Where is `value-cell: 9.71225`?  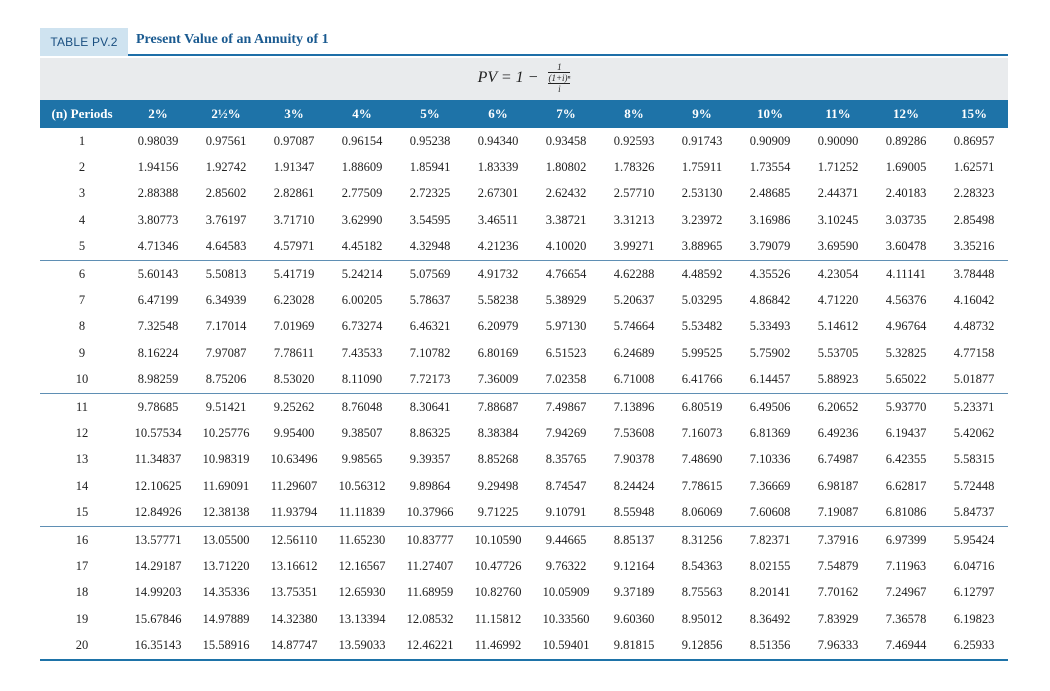 value-cell: 9.71225 is located at coordinates (498, 513).